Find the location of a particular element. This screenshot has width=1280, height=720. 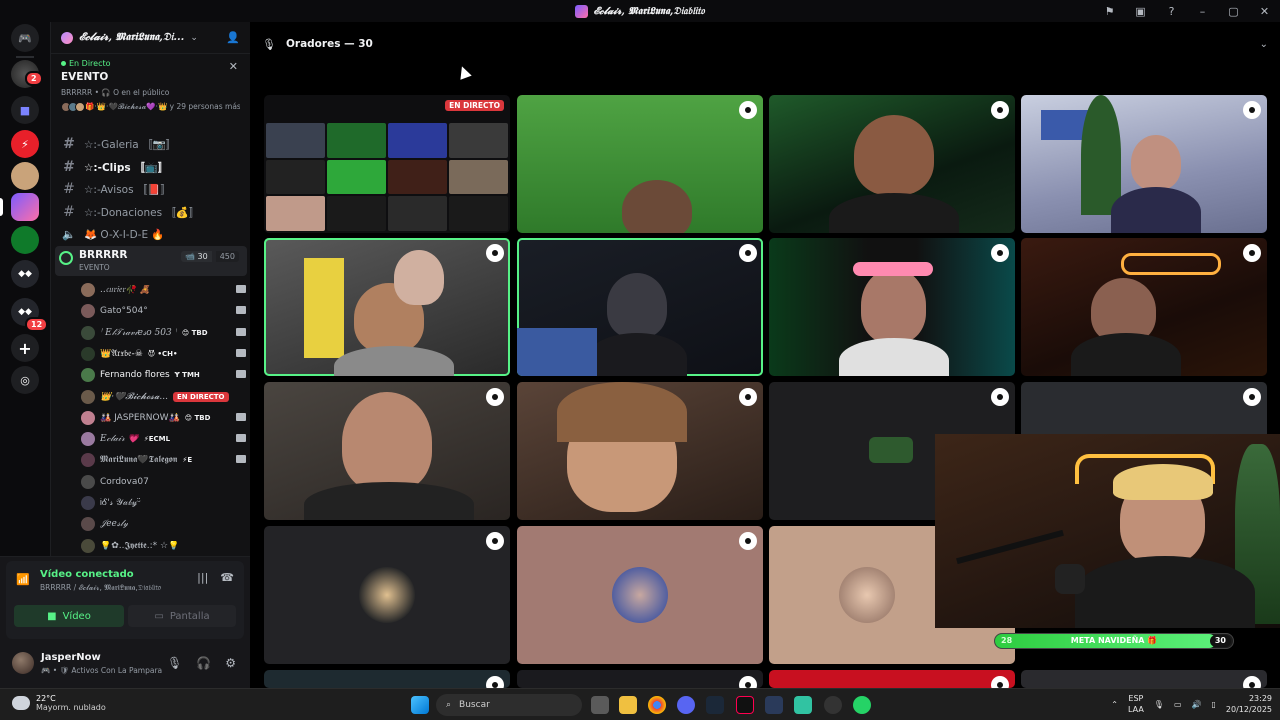

server-folder-icon: ◆◆ is located at coordinates (25, 274).